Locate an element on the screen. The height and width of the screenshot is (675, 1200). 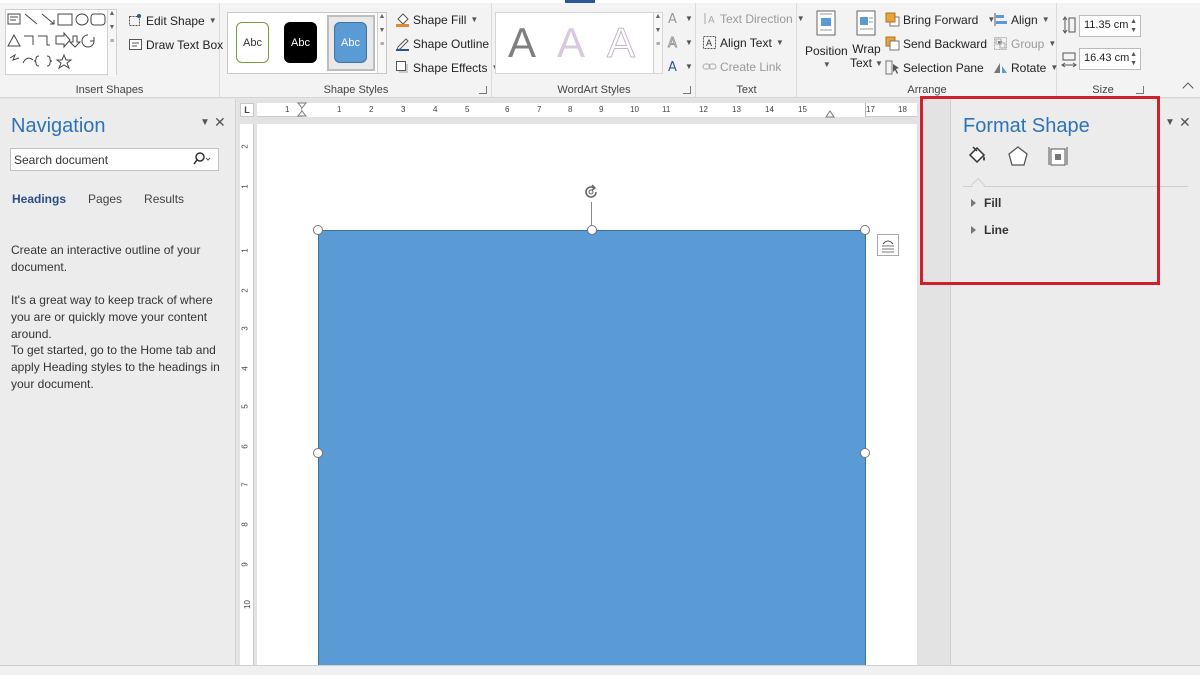
shape-styles-launcher-icon is located at coordinates (483, 90).